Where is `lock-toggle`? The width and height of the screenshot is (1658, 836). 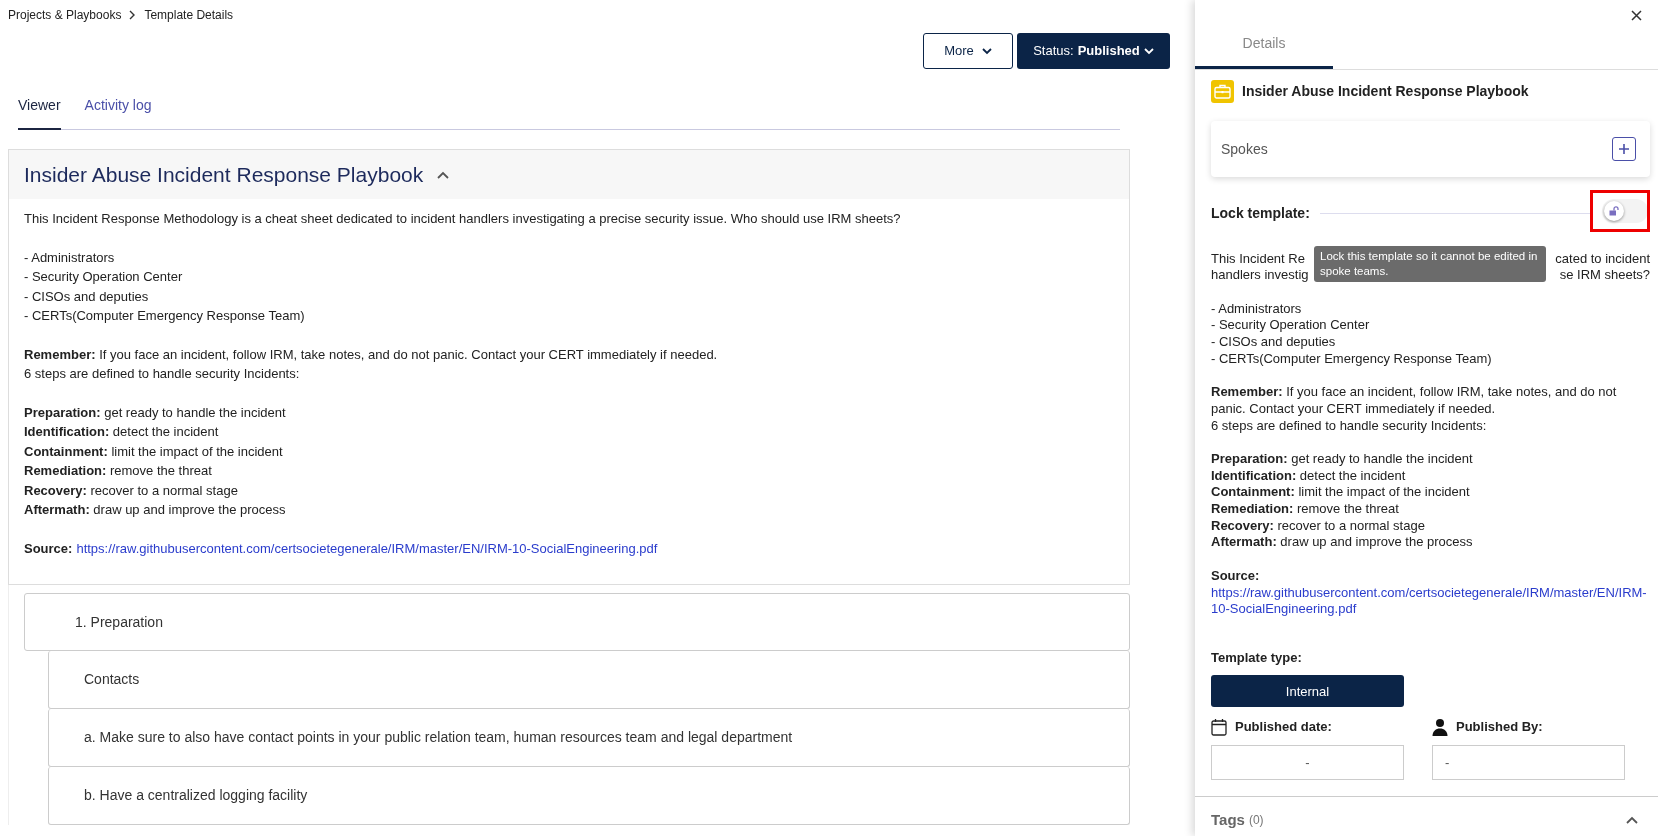
lock-toggle is located at coordinates (1625, 211).